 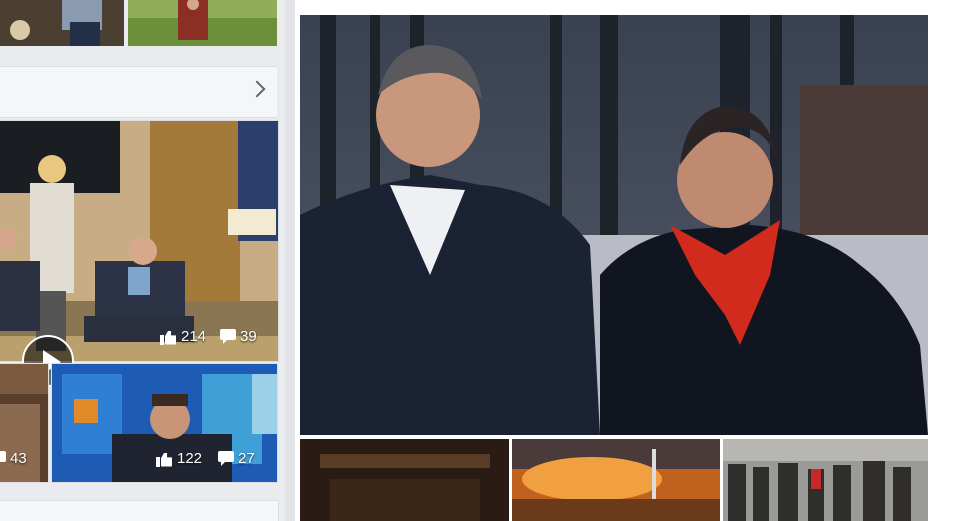 I want to click on video-thumbnail, so click(x=139, y=241).